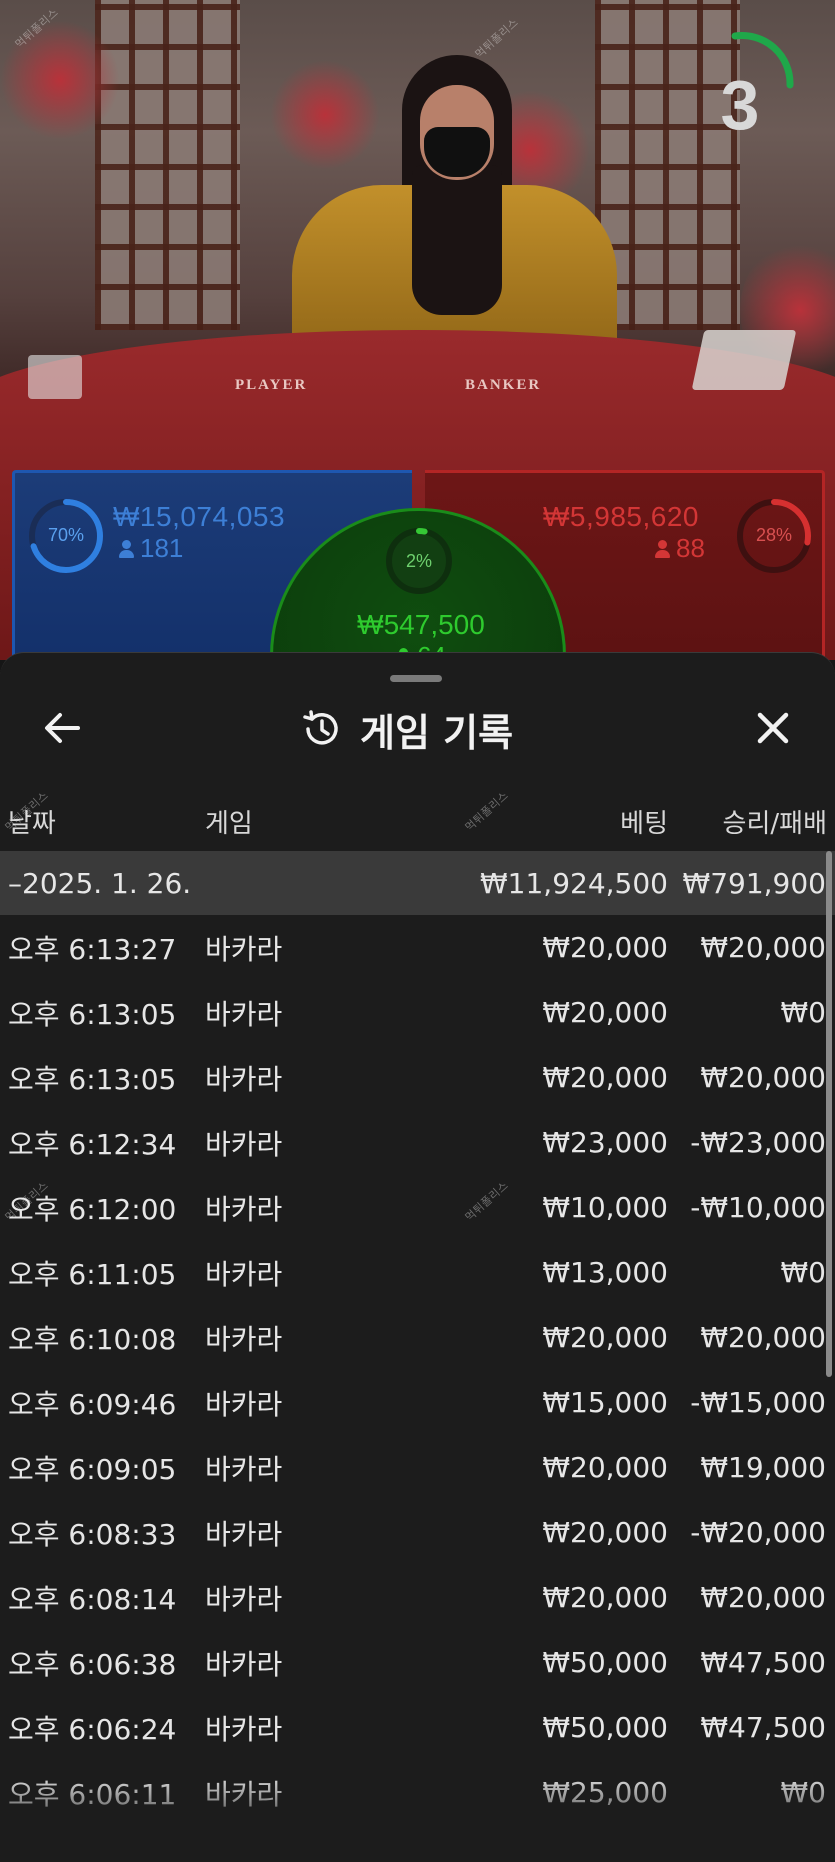 The image size is (835, 1862). What do you see at coordinates (92, 1729) in the screenshot?
I see `row-time: 오후 6:06:24` at bounding box center [92, 1729].